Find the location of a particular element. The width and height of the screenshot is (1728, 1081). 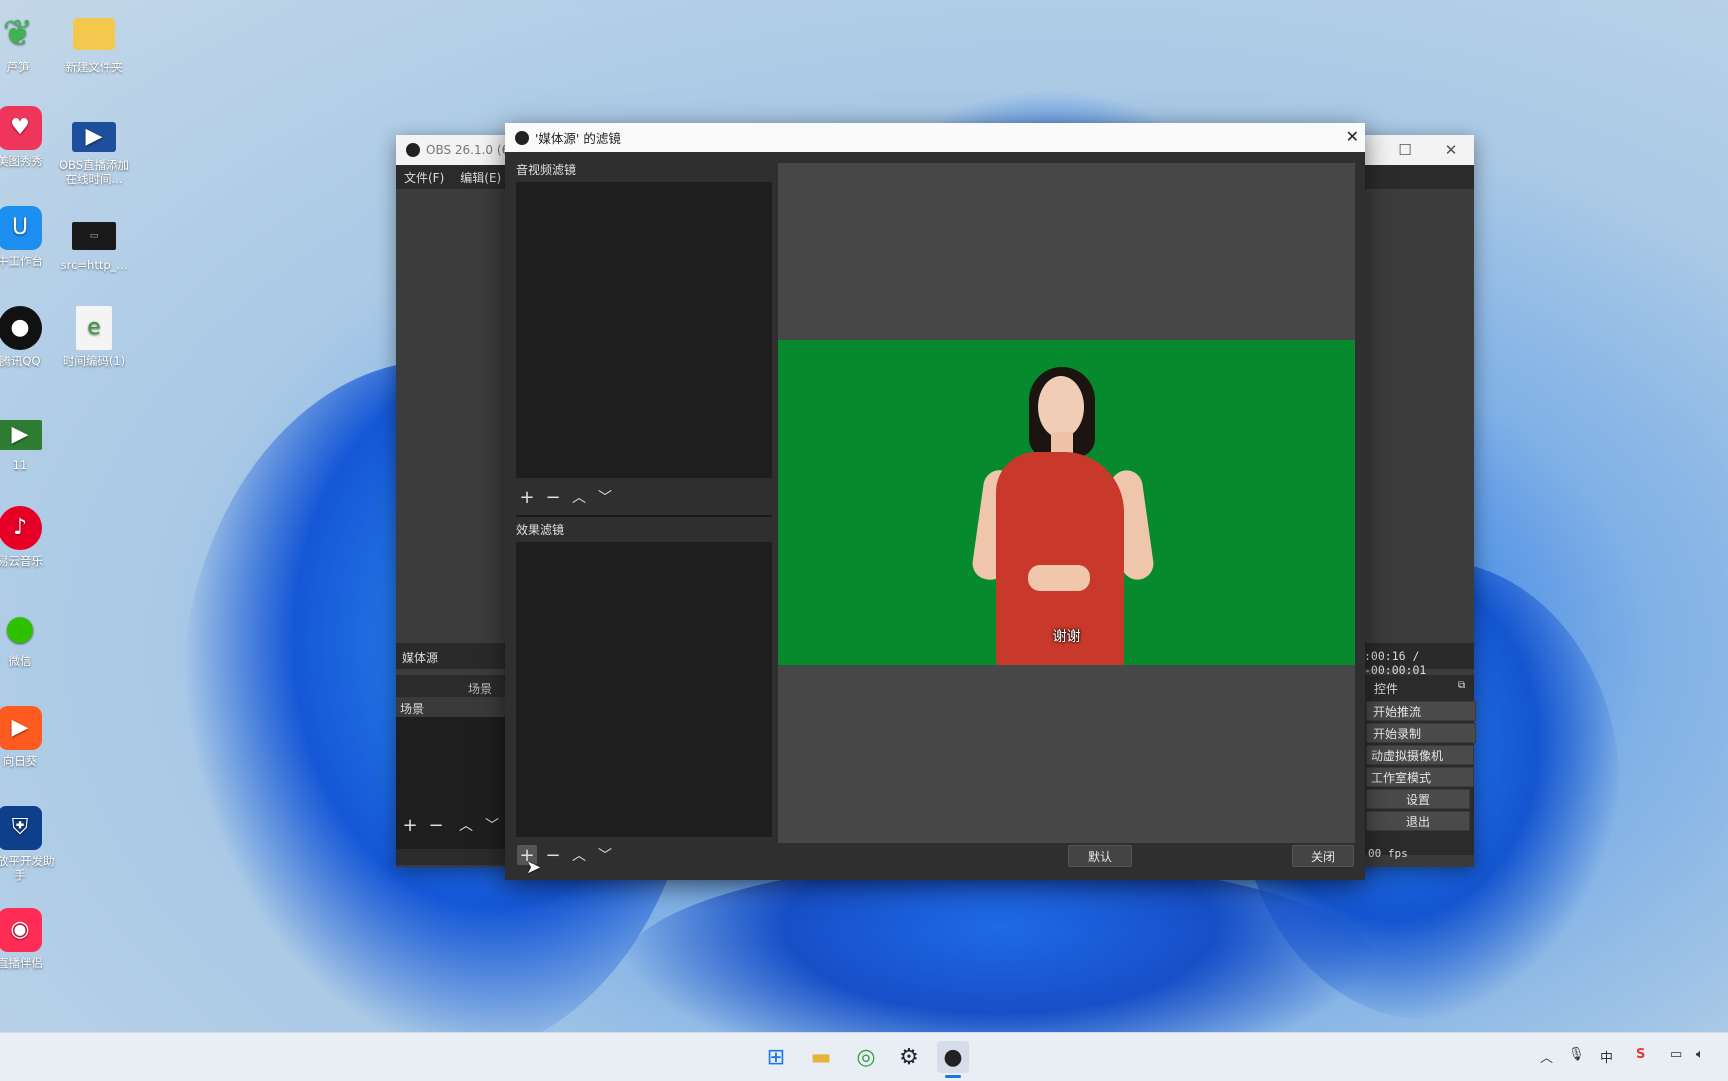

desktop-icon-netease-music: ♪ 易云音乐 is located at coordinates (30, 537).